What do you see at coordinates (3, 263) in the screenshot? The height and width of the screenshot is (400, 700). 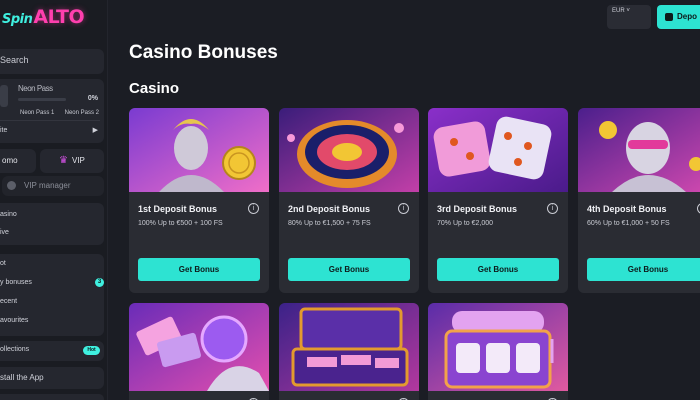 I see `sidebar-item-hot: ot` at bounding box center [3, 263].